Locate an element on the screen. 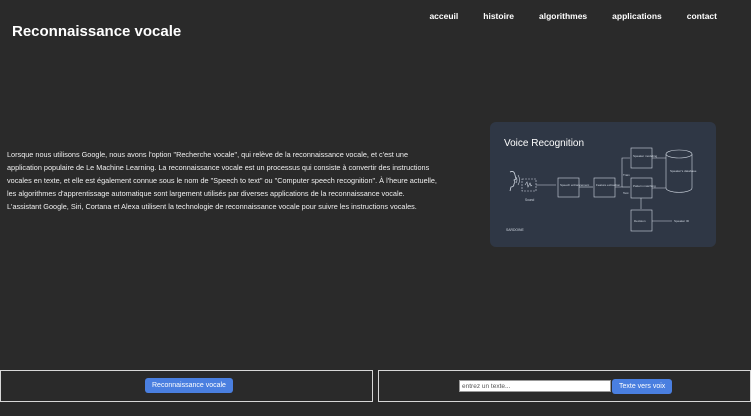 The width and height of the screenshot is (751, 416). pattern-matching-box is located at coordinates (641, 188).